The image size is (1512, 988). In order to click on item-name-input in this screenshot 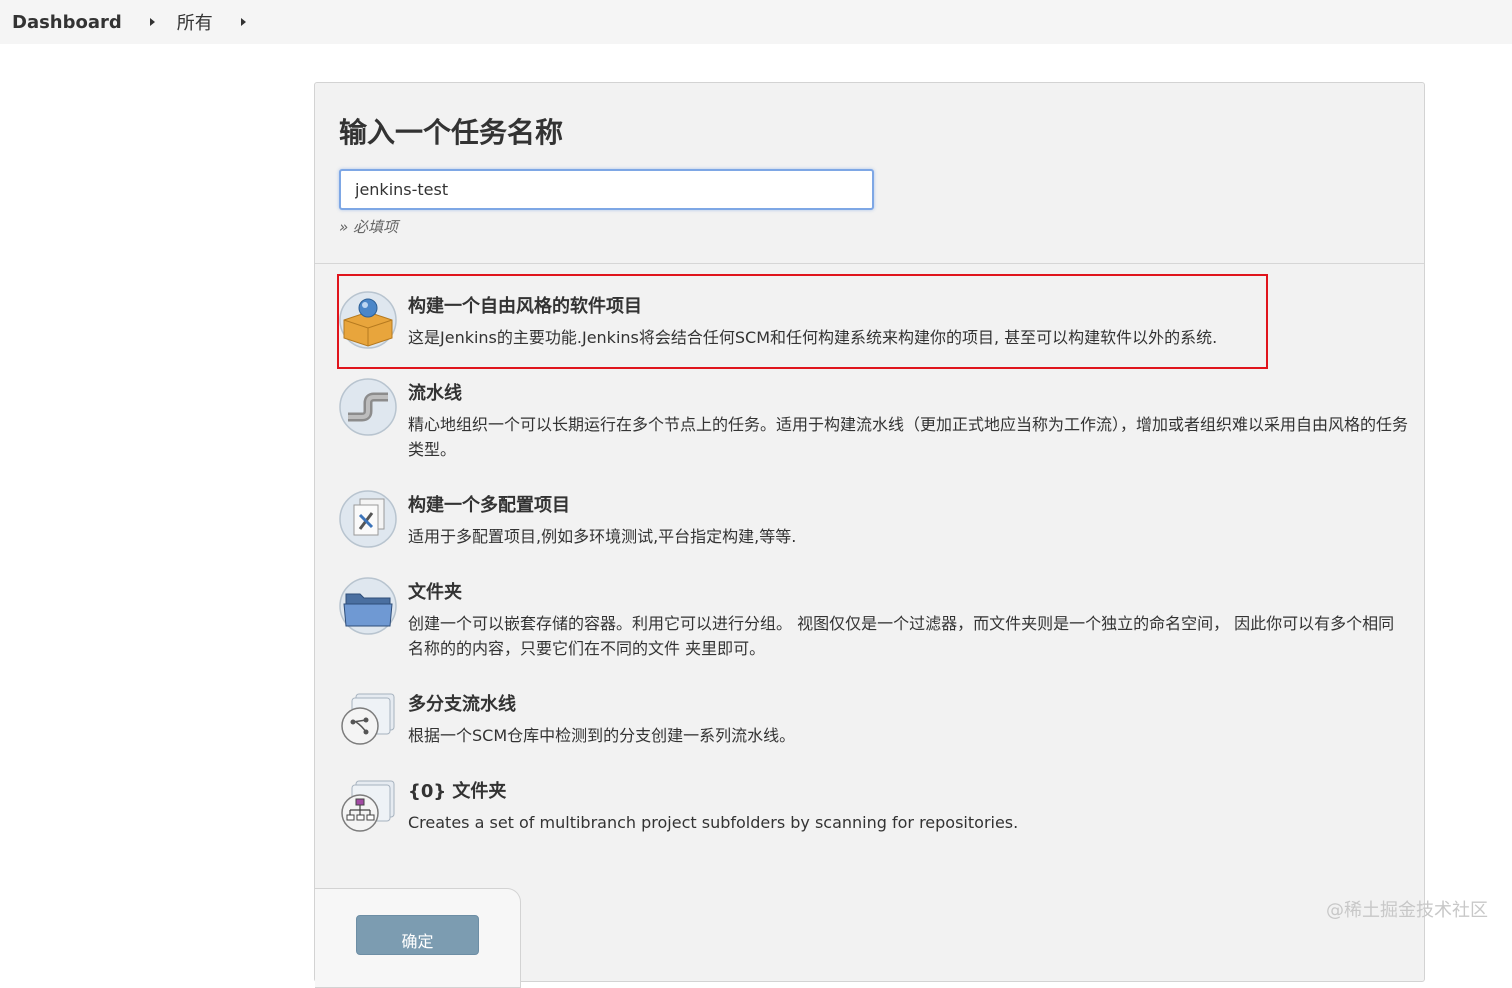, I will do `click(606, 189)`.